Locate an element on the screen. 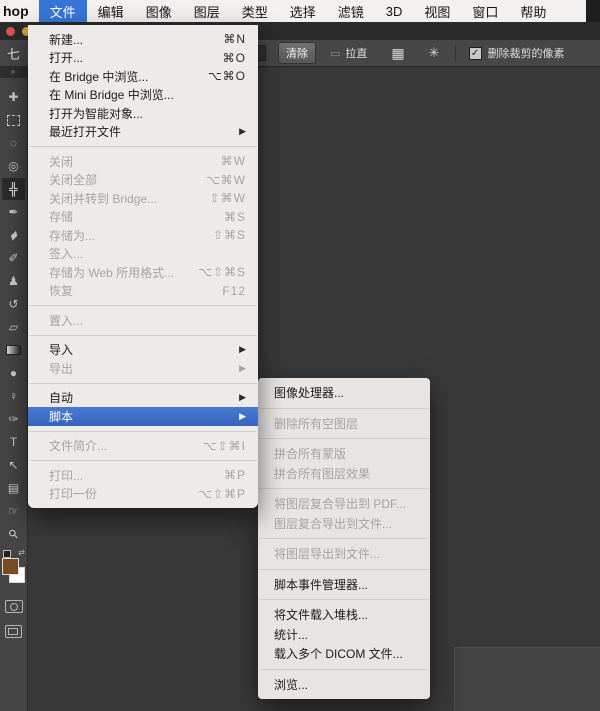 This screenshot has height=711, width=600. swap-colors-icon: ⇄ is located at coordinates (21, 552).